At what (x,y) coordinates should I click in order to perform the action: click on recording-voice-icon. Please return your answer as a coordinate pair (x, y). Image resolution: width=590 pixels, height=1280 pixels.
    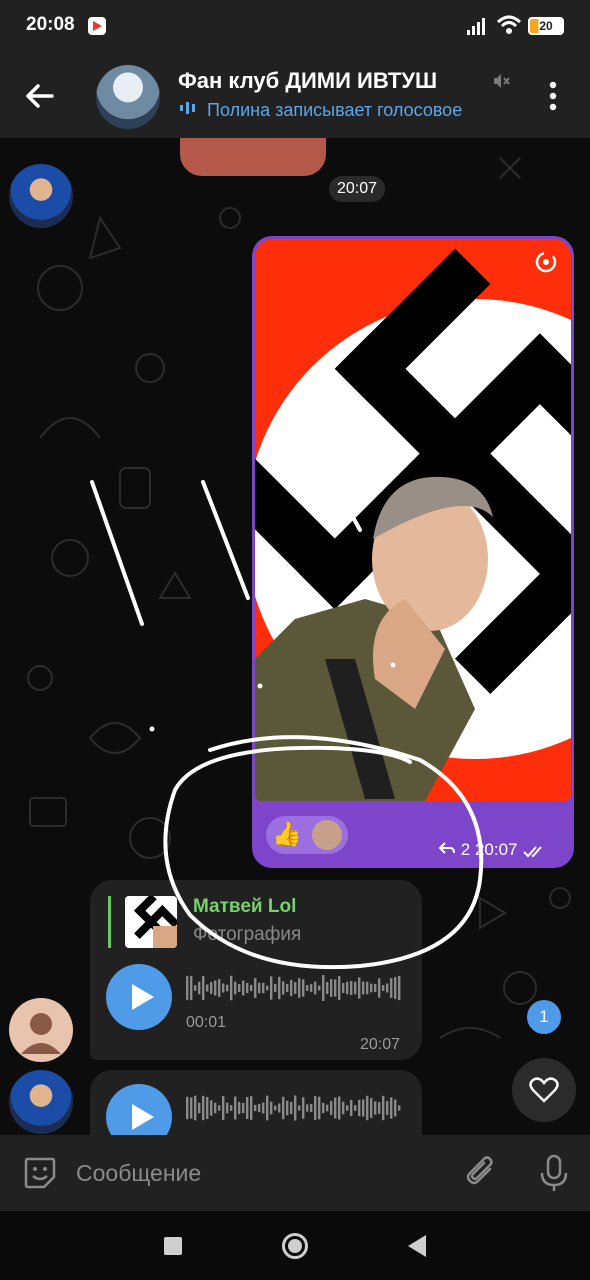
    Looking at the image, I should click on (187, 108).